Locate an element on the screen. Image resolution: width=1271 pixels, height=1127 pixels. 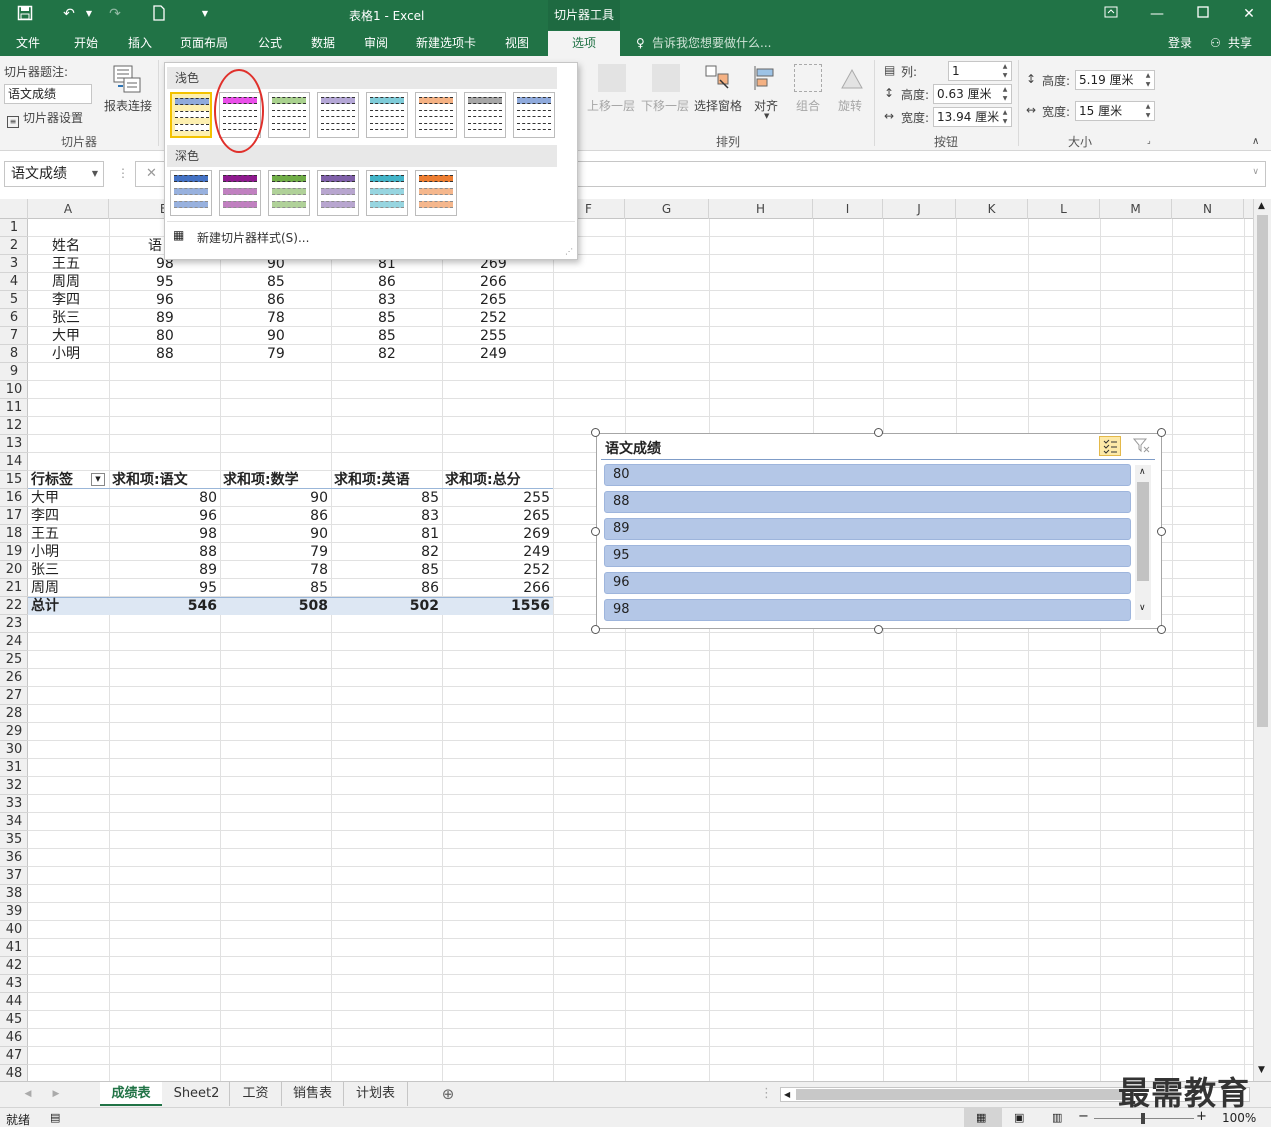
scroll-down-icon: ▼ is located at coordinates (1261, 1070).